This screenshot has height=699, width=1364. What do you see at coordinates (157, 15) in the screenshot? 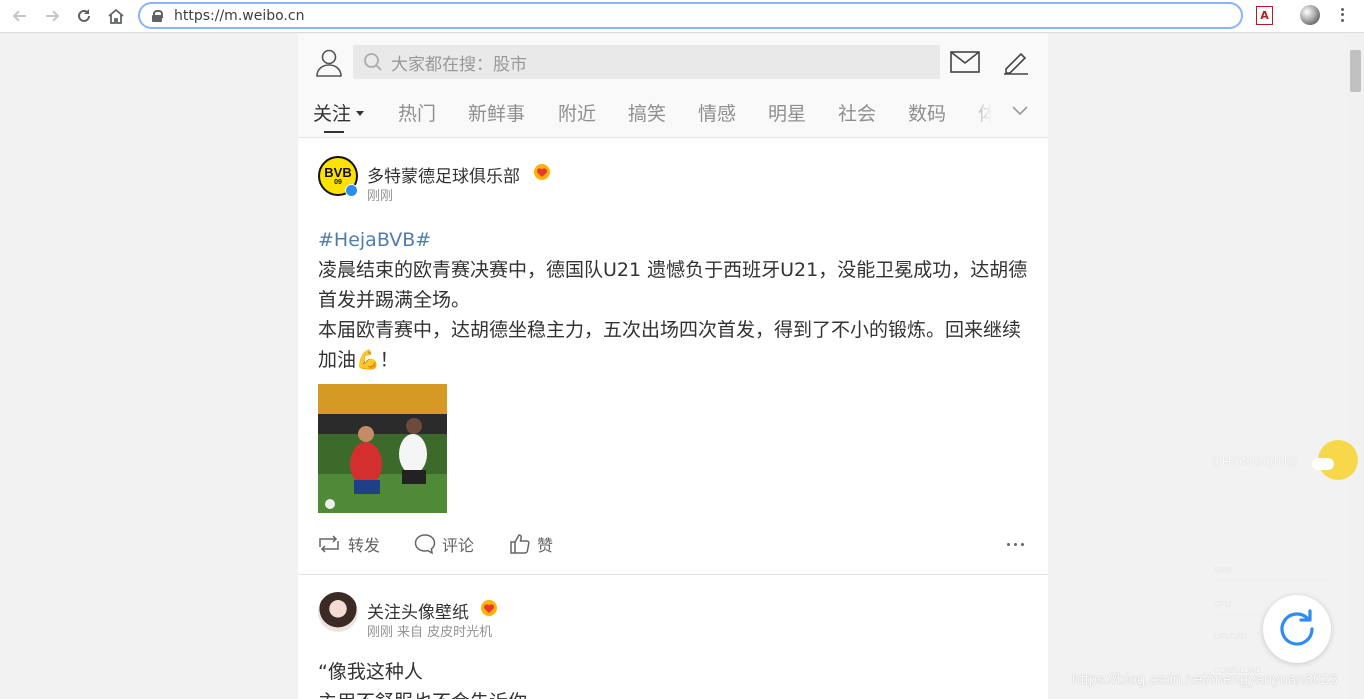
I see `lock-icon` at bounding box center [157, 15].